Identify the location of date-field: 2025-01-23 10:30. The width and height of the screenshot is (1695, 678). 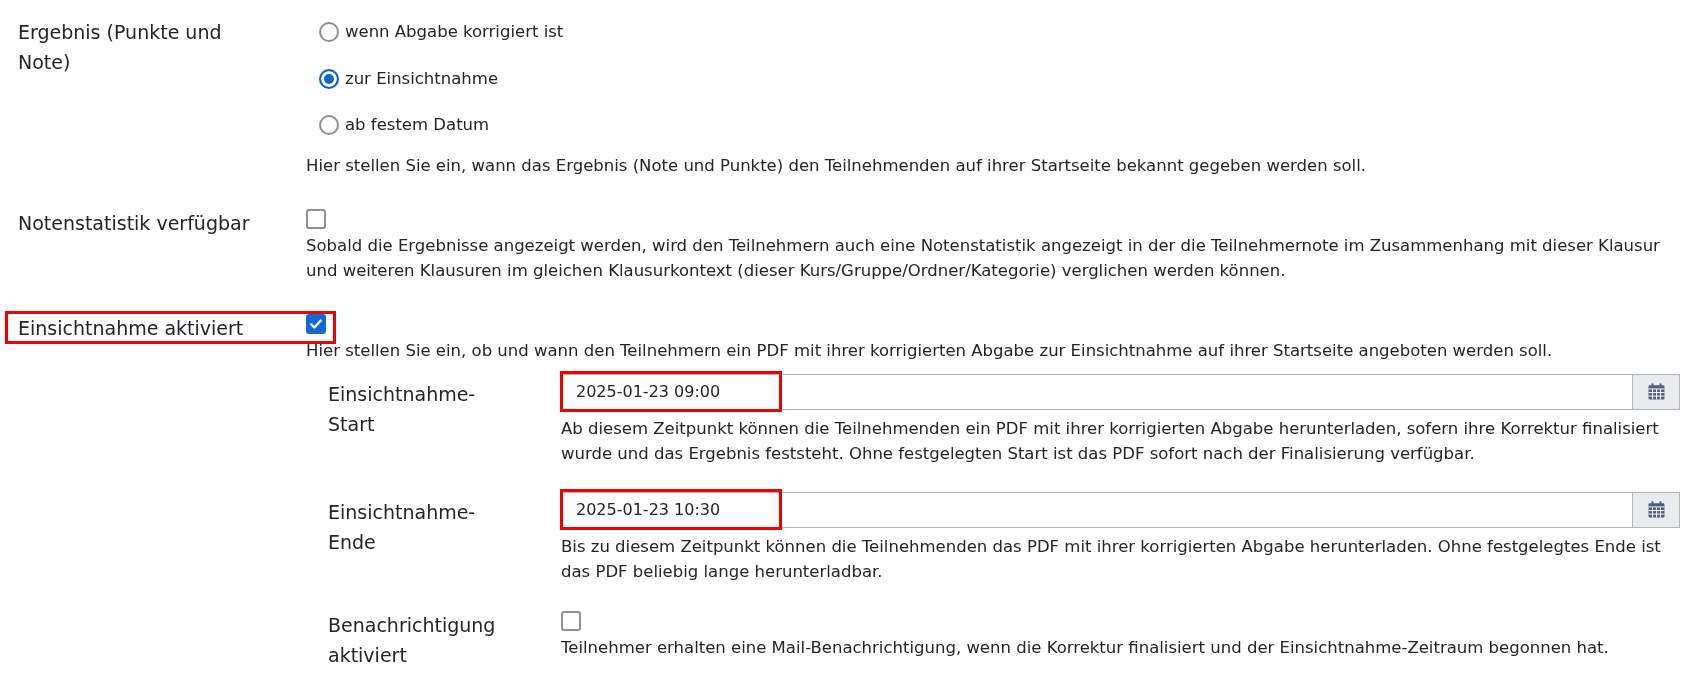
(1096, 509).